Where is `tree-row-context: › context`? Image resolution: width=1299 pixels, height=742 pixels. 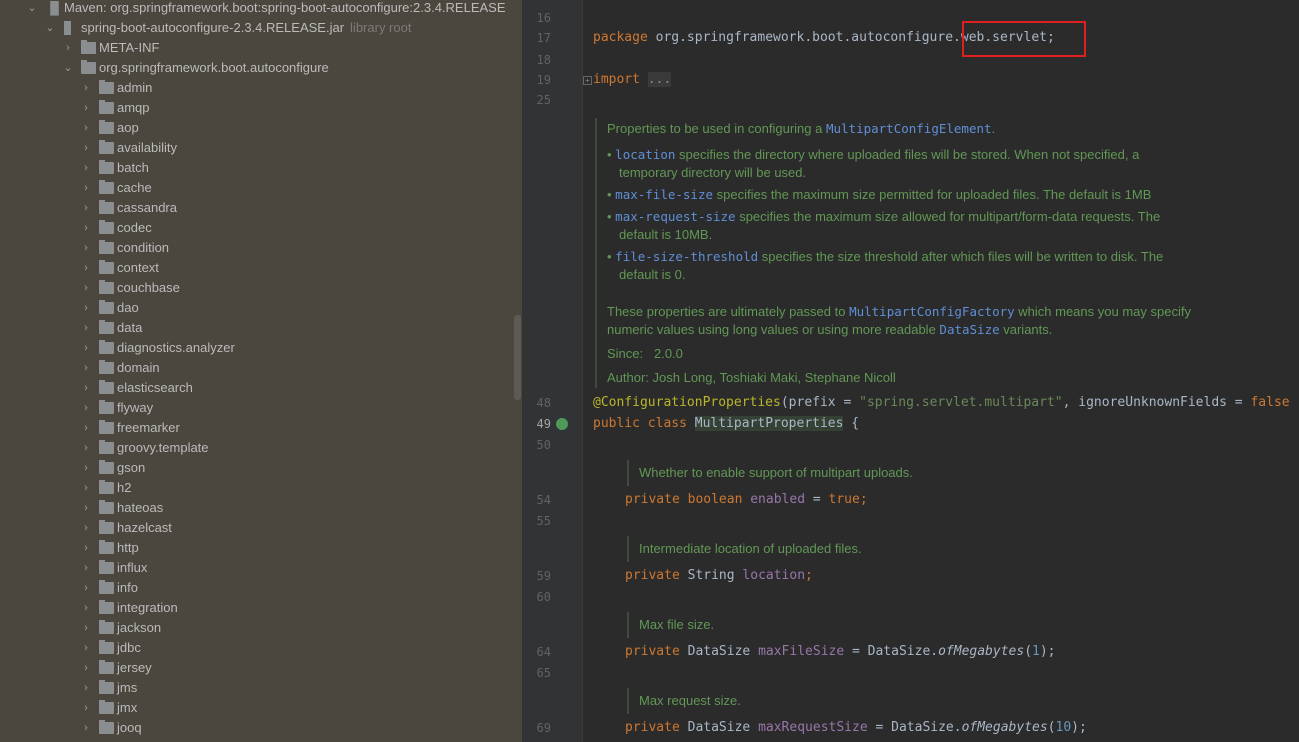 tree-row-context: › context is located at coordinates (257, 268).